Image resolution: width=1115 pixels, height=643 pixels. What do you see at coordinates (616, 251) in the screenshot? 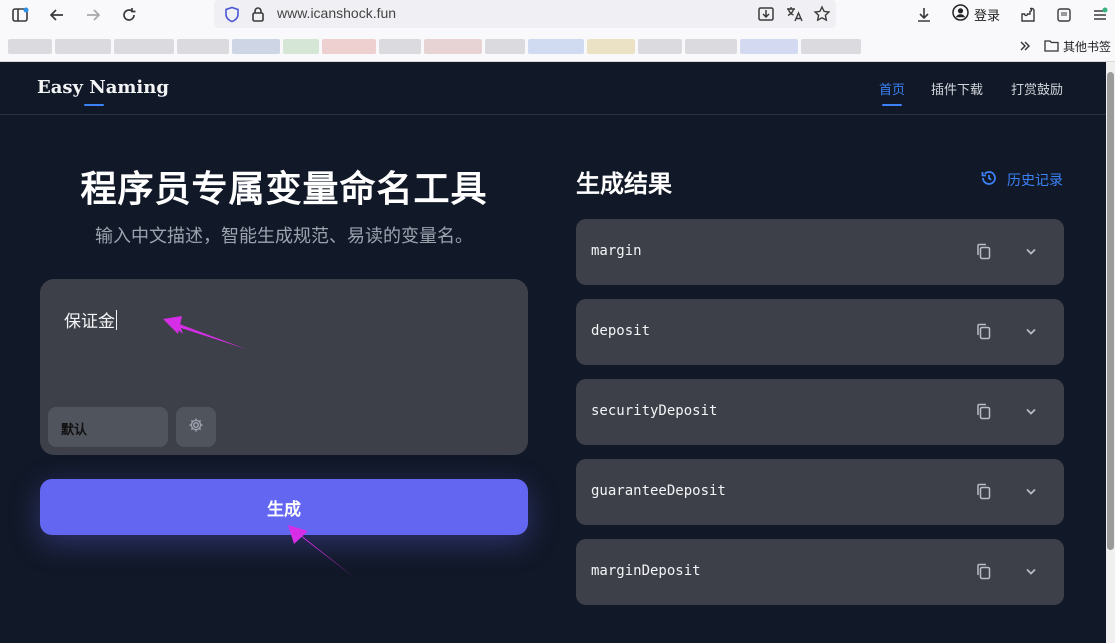
I see `result-variable-name: margin` at bounding box center [616, 251].